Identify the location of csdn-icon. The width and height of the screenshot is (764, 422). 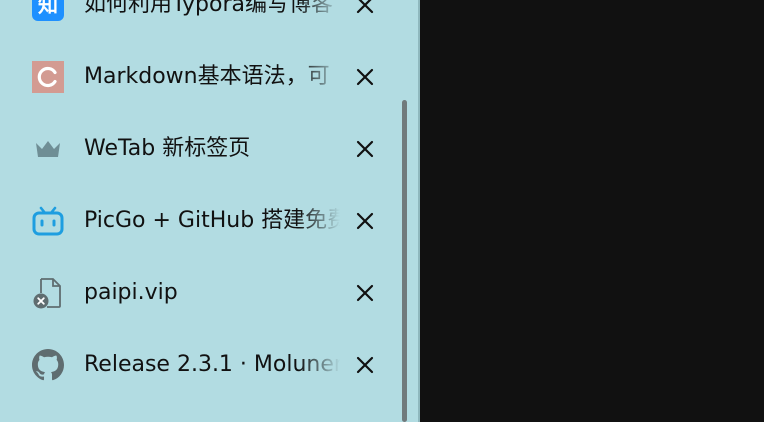
(48, 77).